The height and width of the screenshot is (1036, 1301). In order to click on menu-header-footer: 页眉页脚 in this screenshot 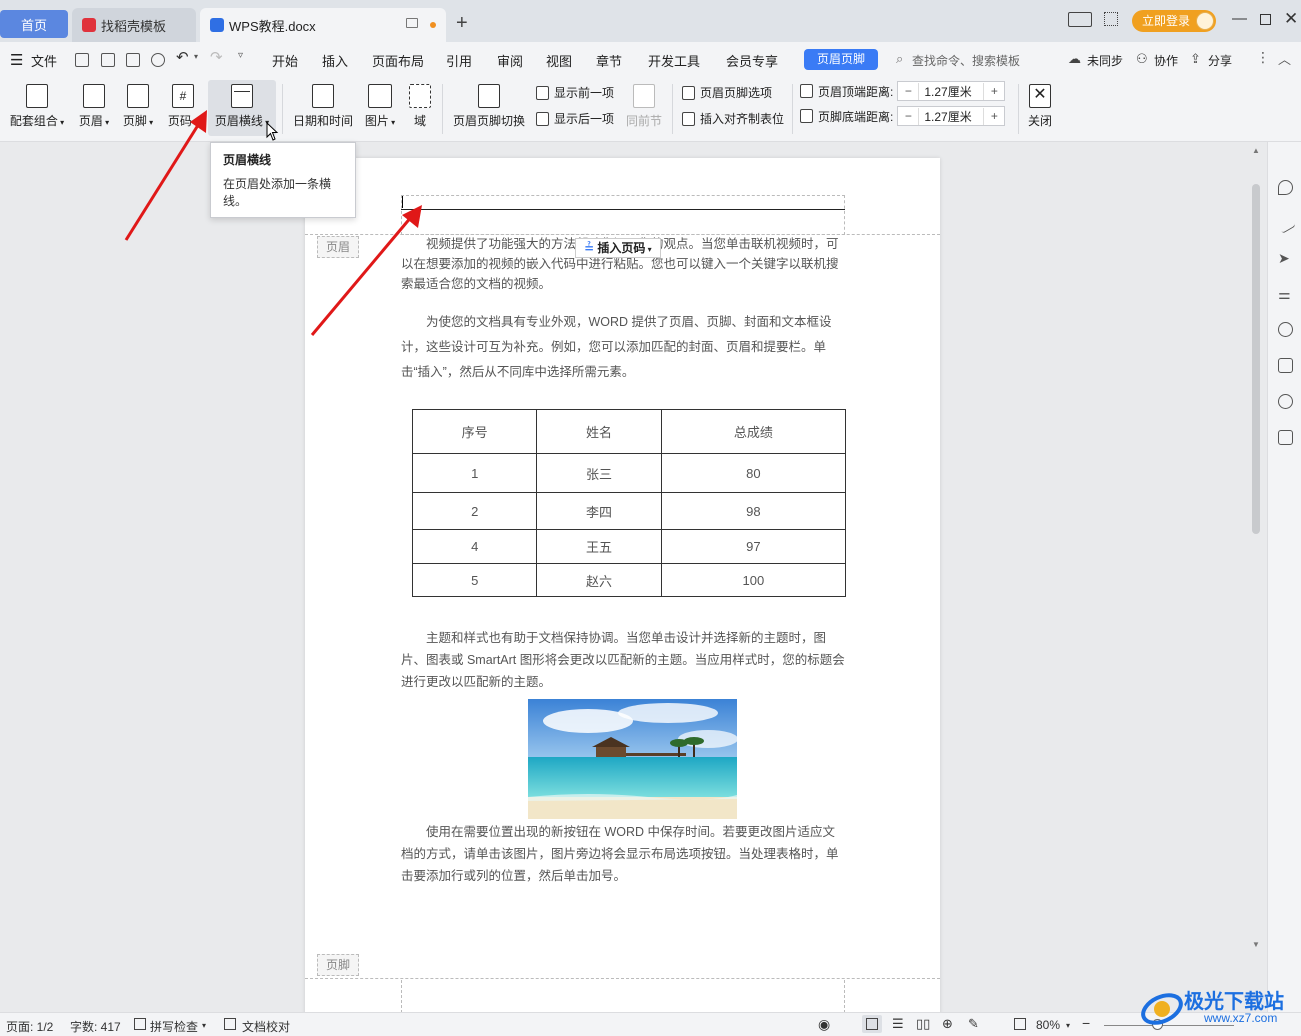, I will do `click(841, 59)`.